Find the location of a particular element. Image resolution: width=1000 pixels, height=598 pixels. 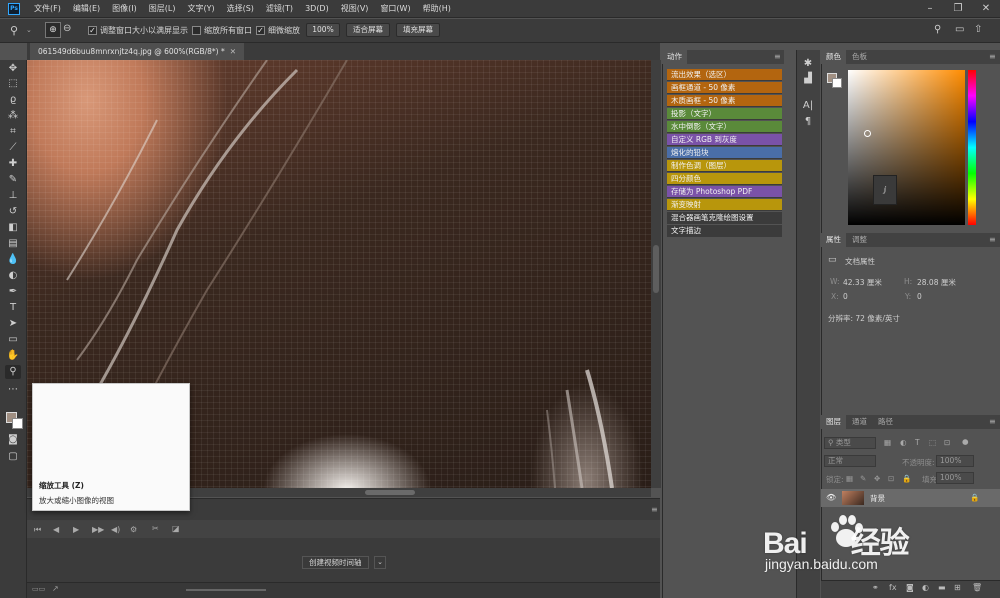

character-icon: A| is located at coordinates (808, 106).